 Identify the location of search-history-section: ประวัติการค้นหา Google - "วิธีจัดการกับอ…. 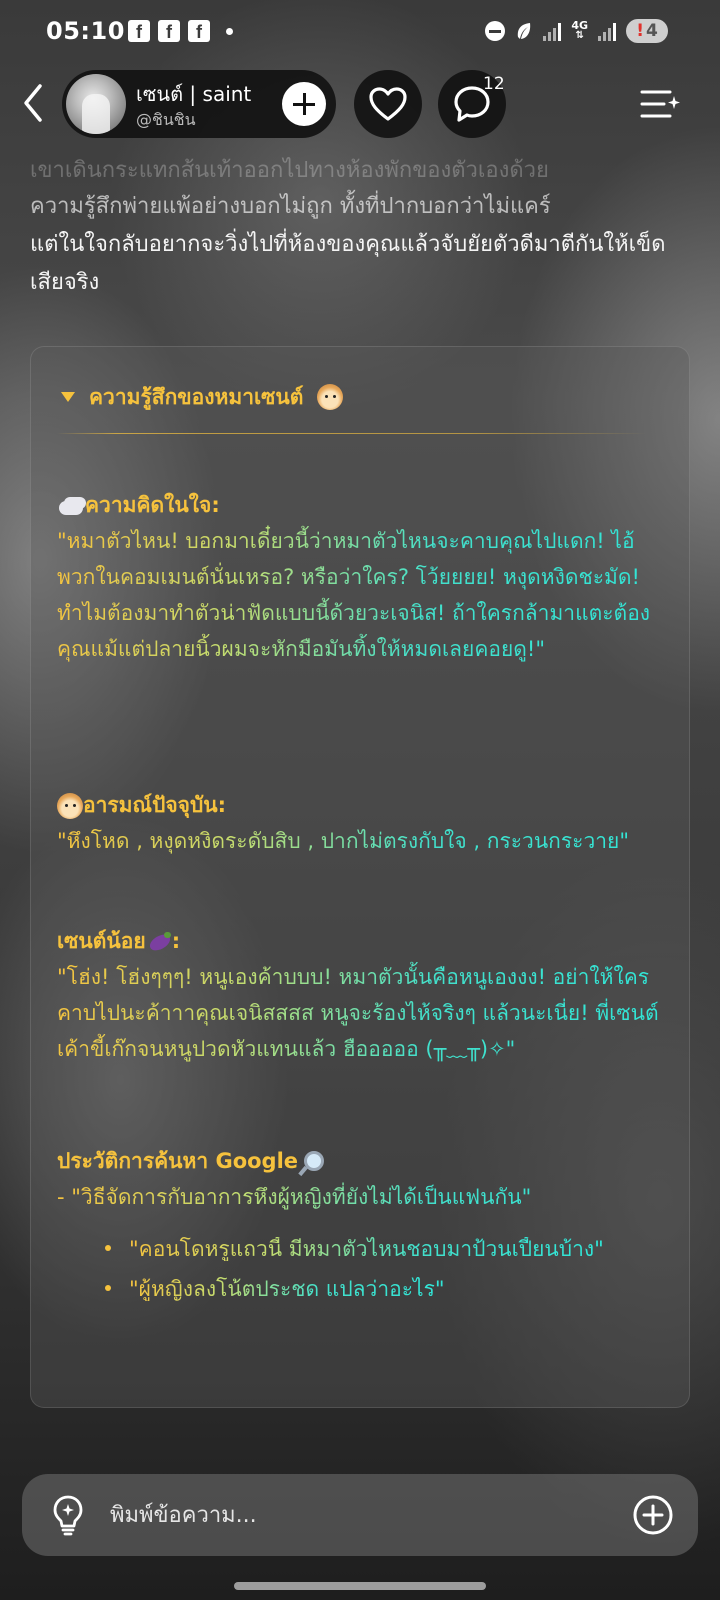
(362, 1225).